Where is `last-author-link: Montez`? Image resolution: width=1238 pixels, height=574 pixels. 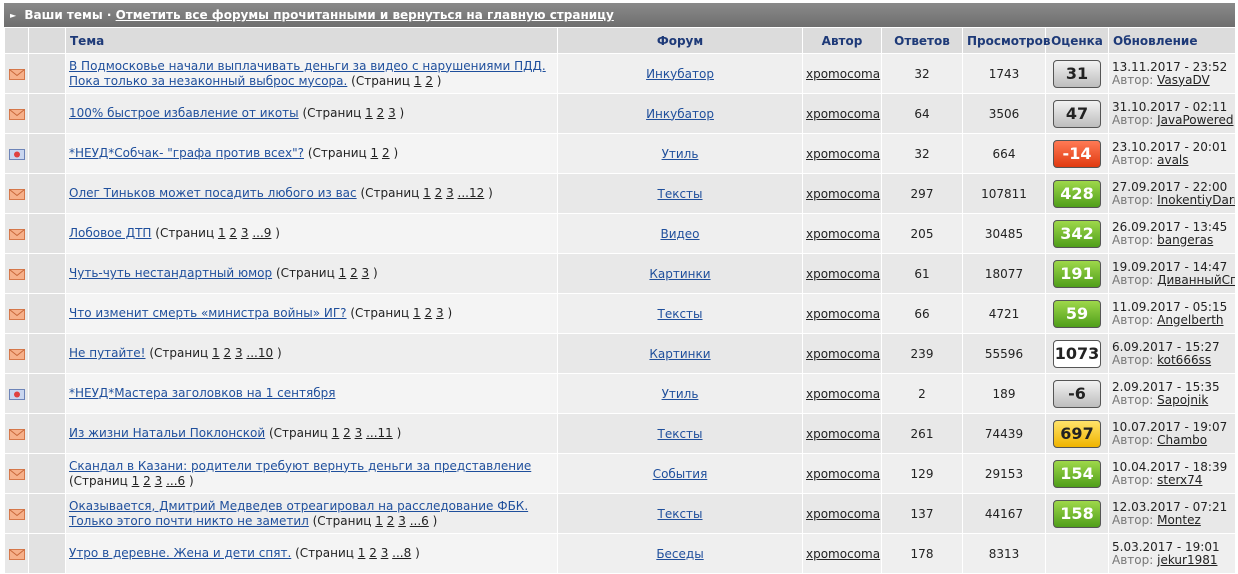
last-author-link: Montez is located at coordinates (1179, 520).